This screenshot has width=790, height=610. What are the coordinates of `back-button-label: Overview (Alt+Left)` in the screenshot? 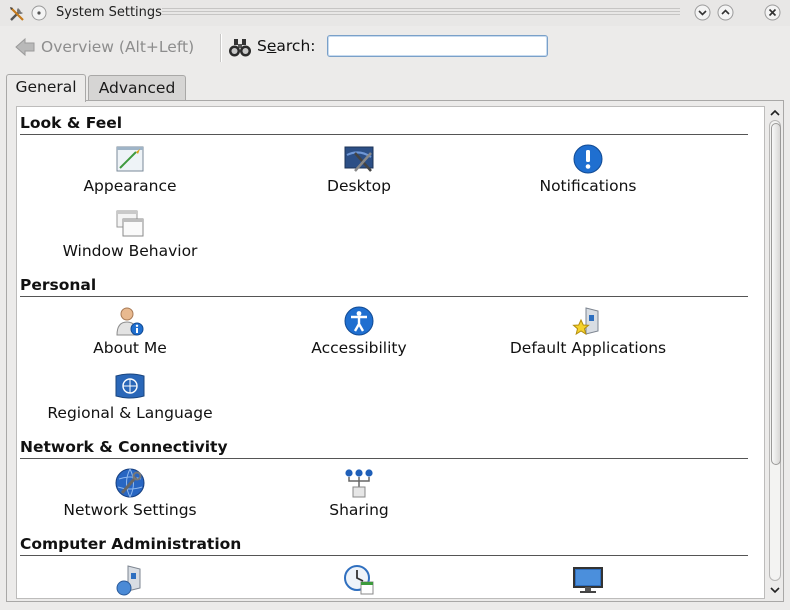 It's located at (118, 47).